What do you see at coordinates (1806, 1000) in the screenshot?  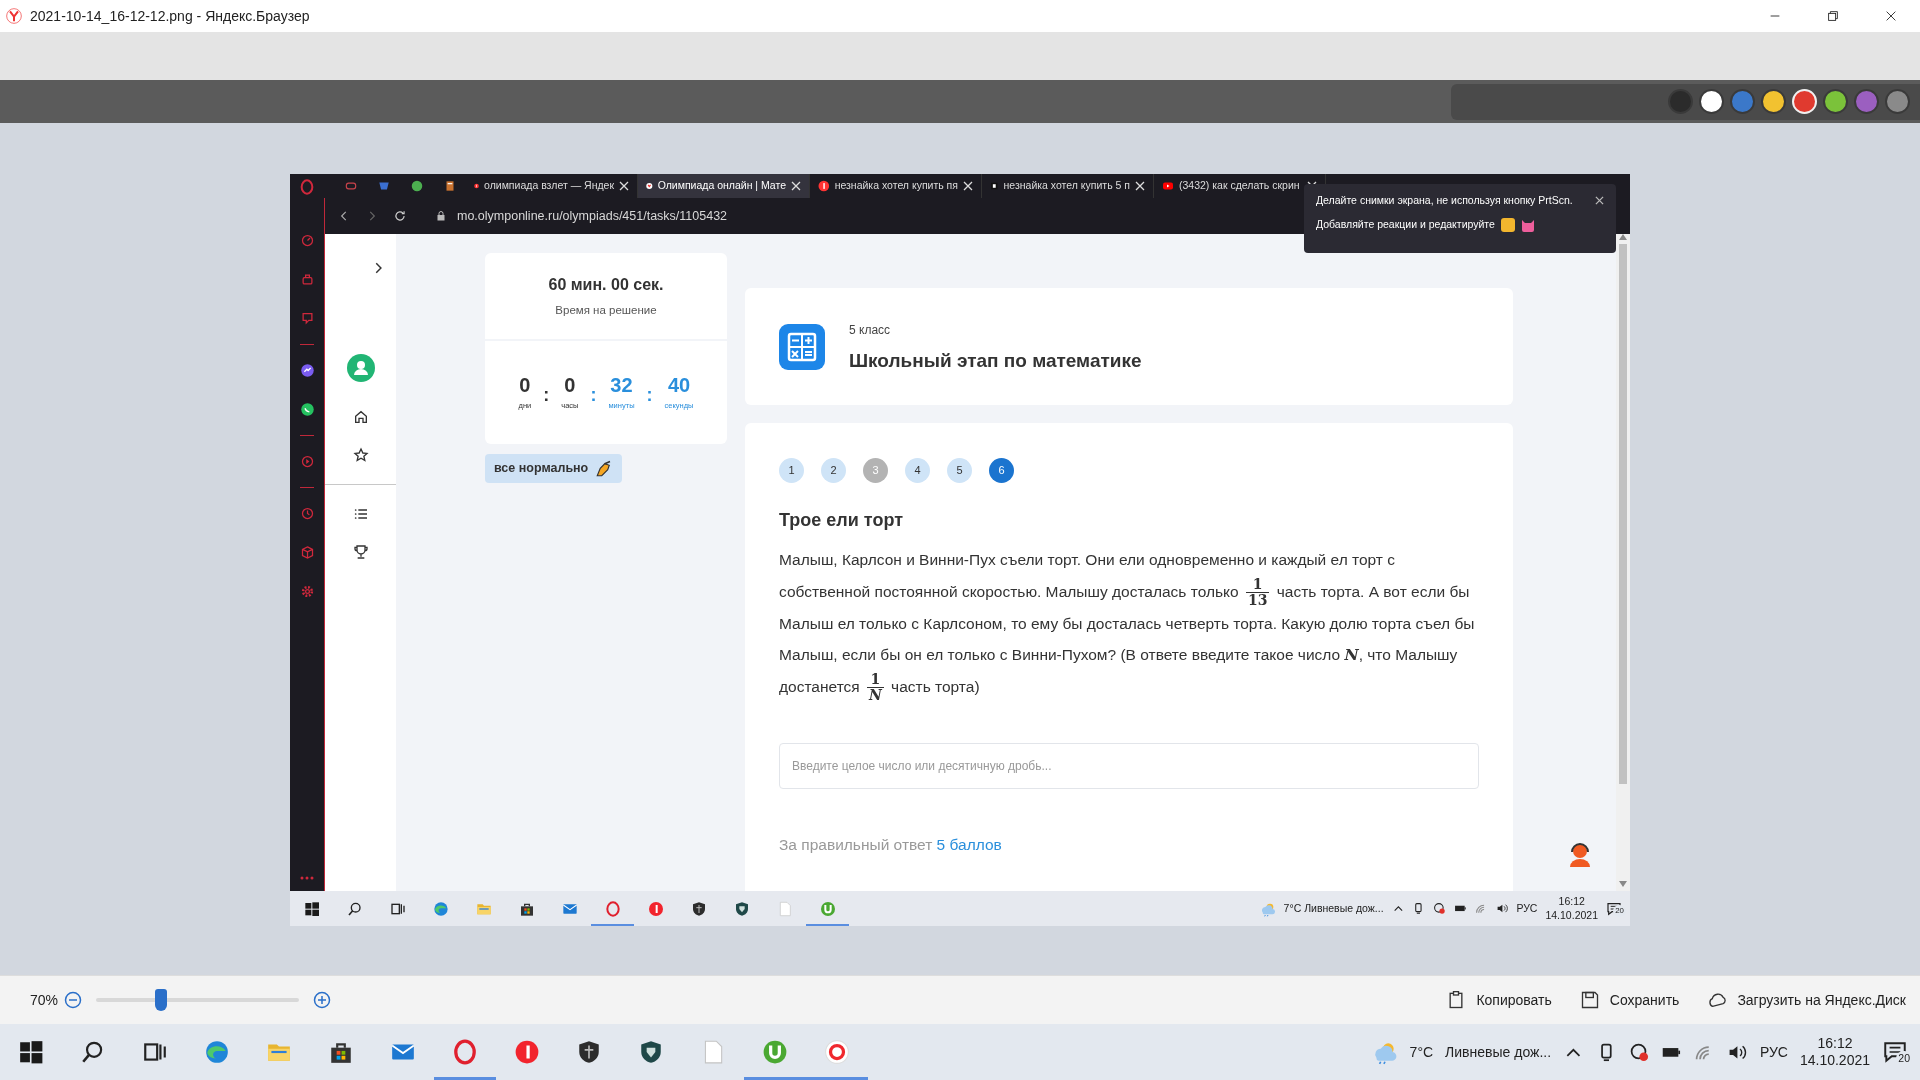 I see `toolbar-button: Загрузить на Яндекс.Диск` at bounding box center [1806, 1000].